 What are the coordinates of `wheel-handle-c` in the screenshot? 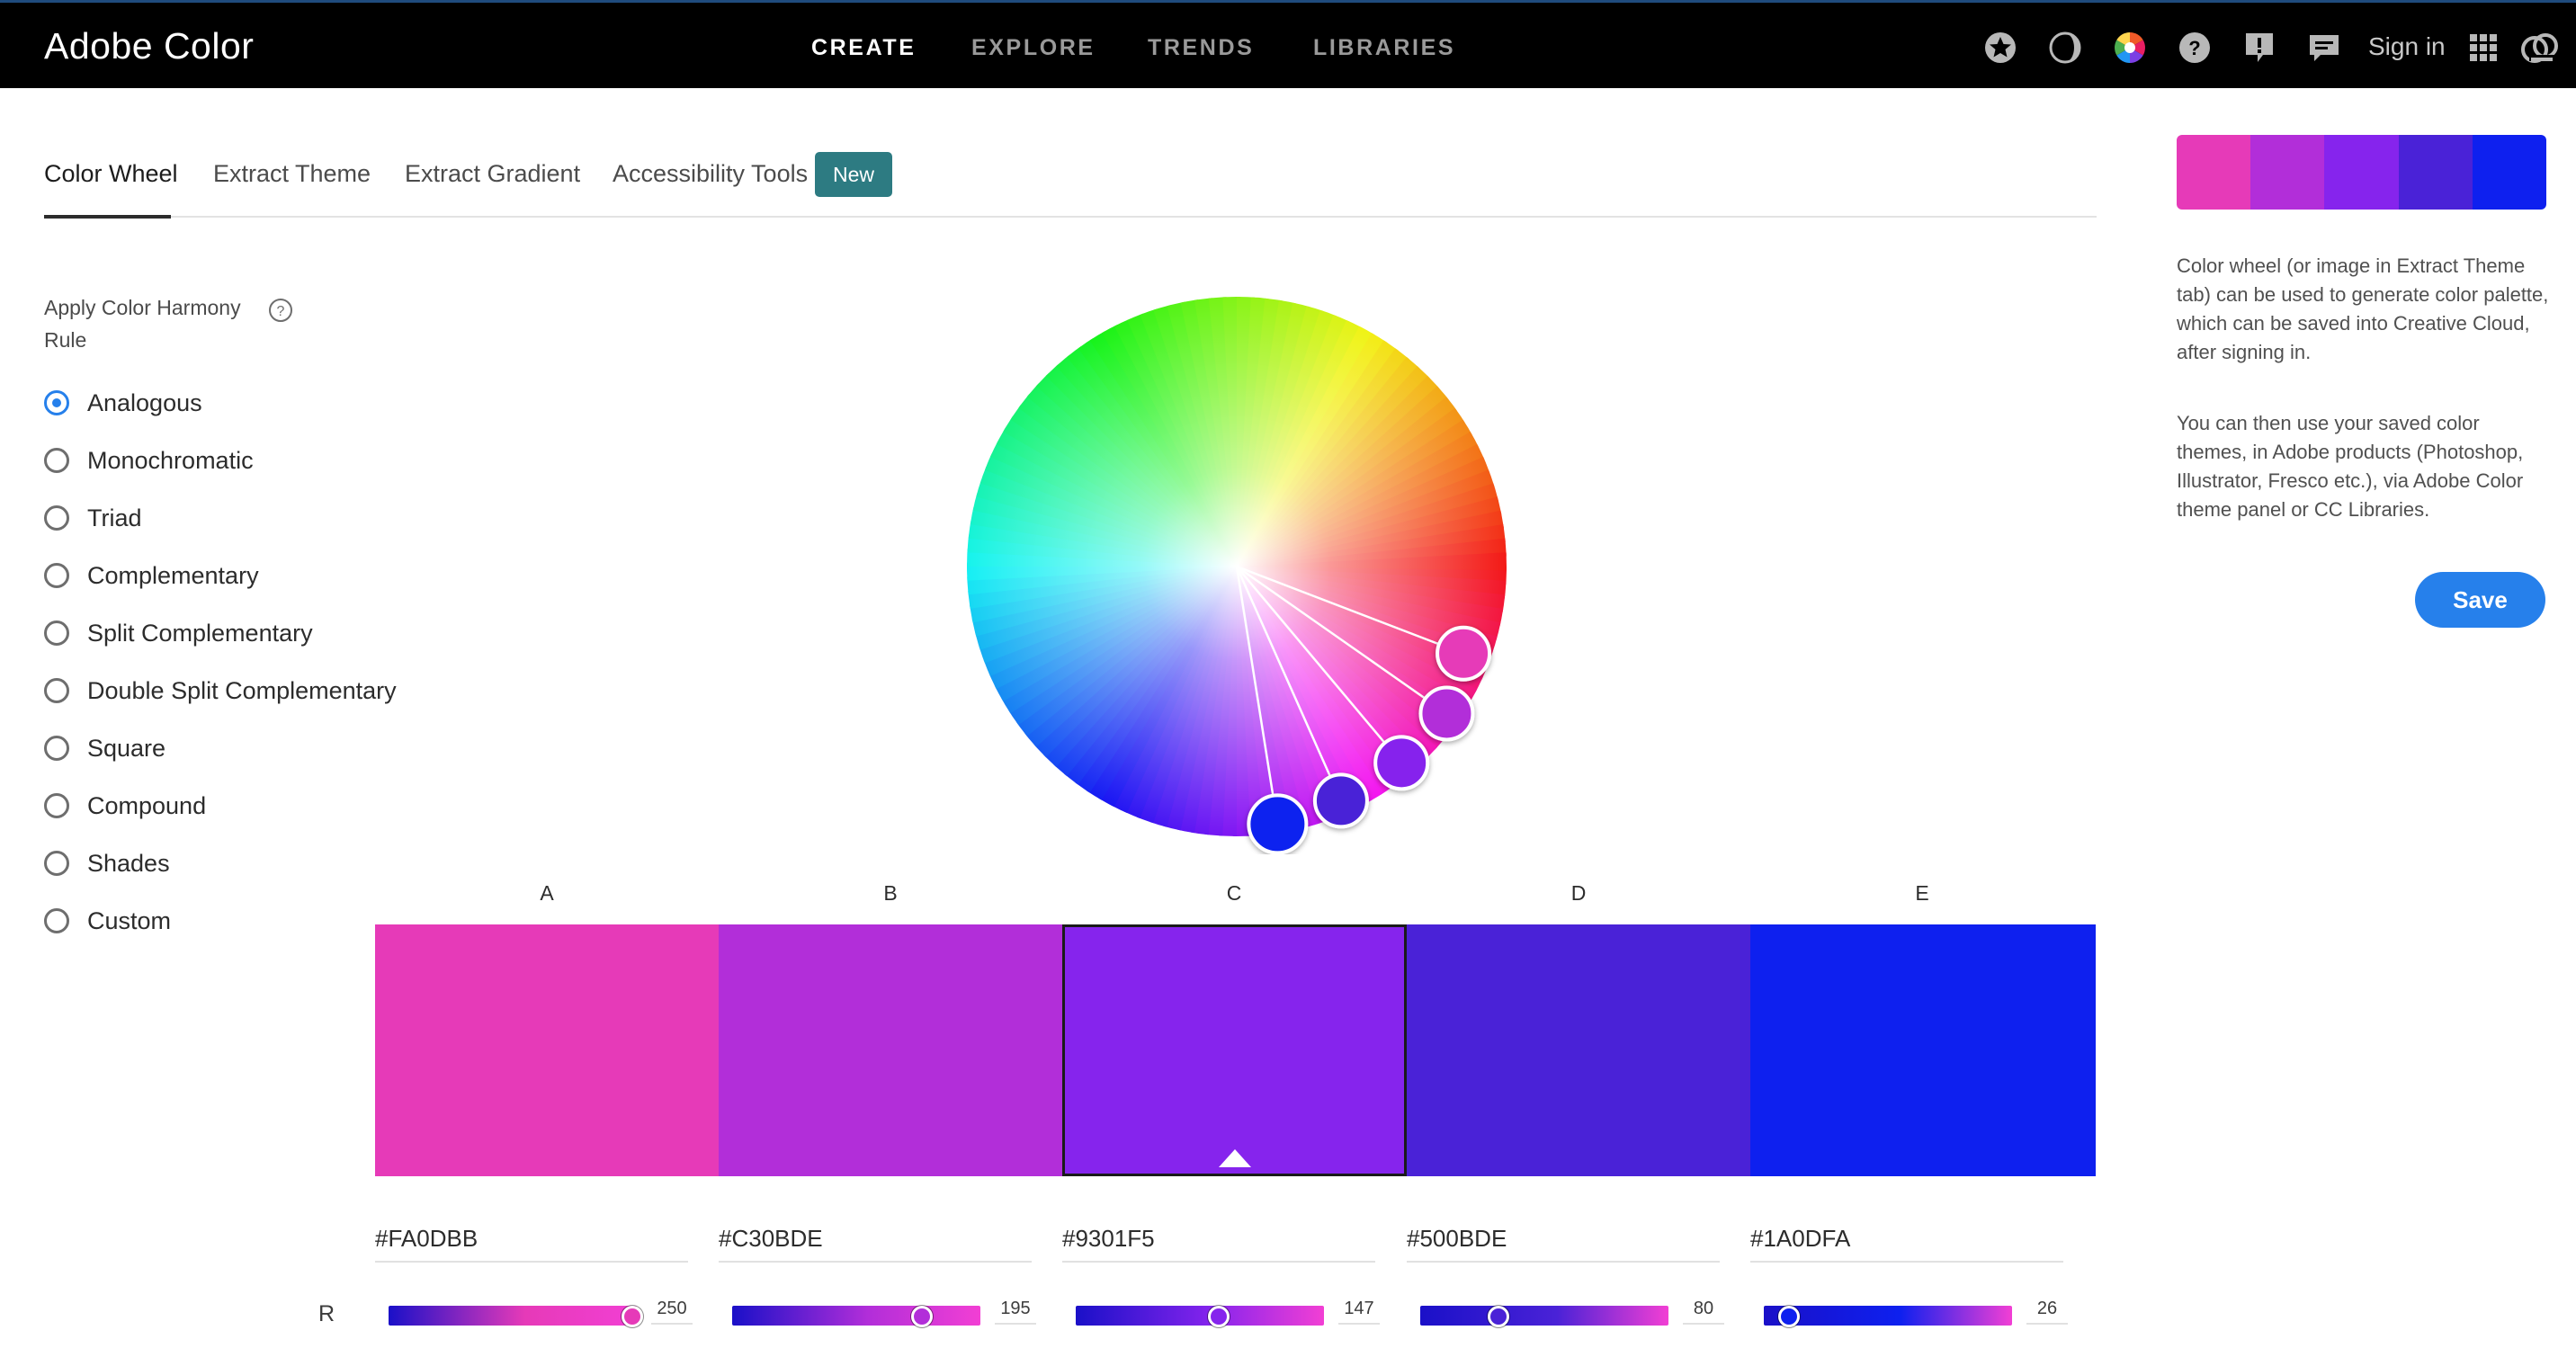 It's located at (1401, 763).